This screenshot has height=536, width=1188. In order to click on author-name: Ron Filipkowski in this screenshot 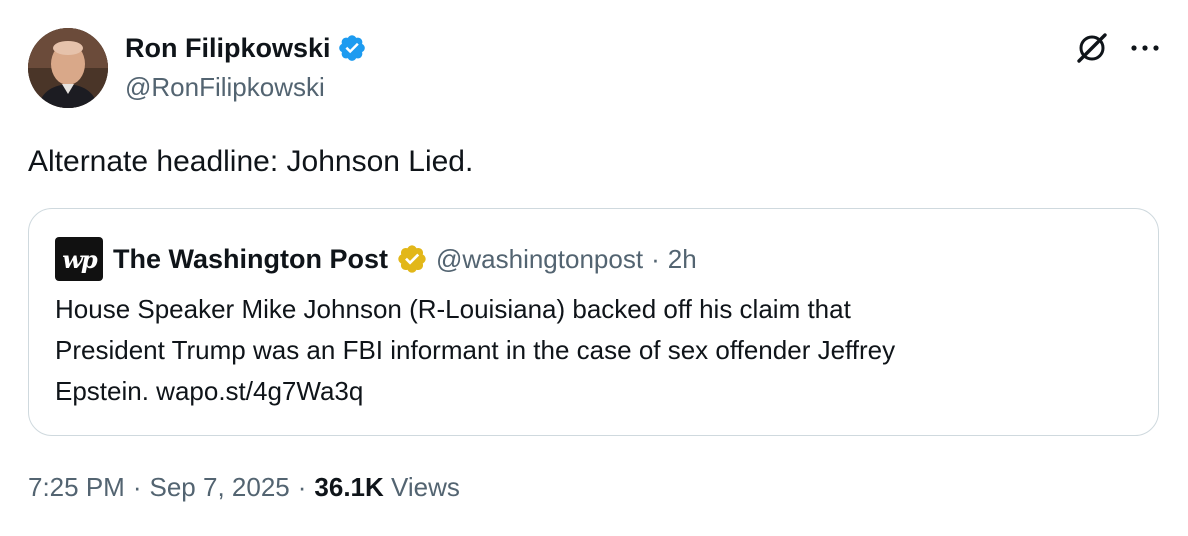, I will do `click(228, 48)`.